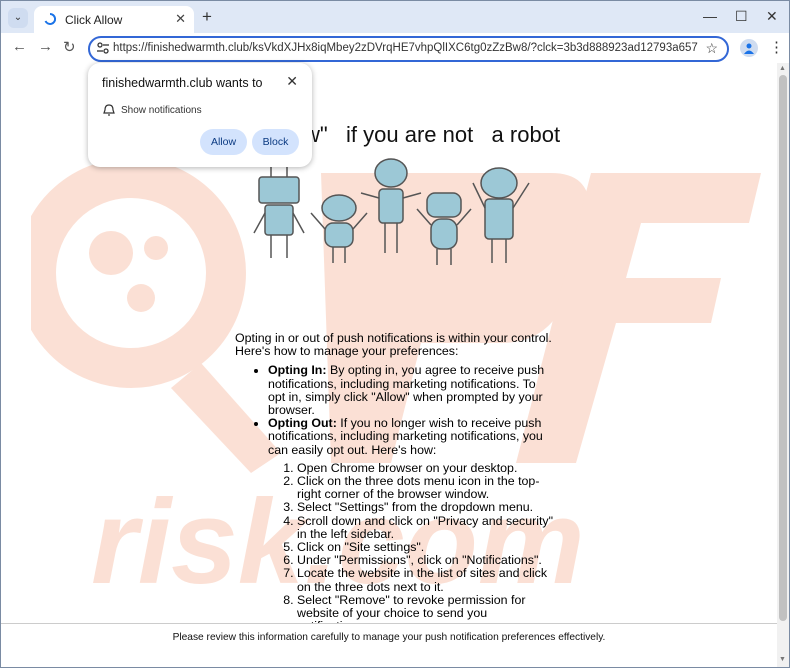 This screenshot has height=668, width=790. What do you see at coordinates (297, 370) in the screenshot?
I see `opt-in-label: Opting In:` at bounding box center [297, 370].